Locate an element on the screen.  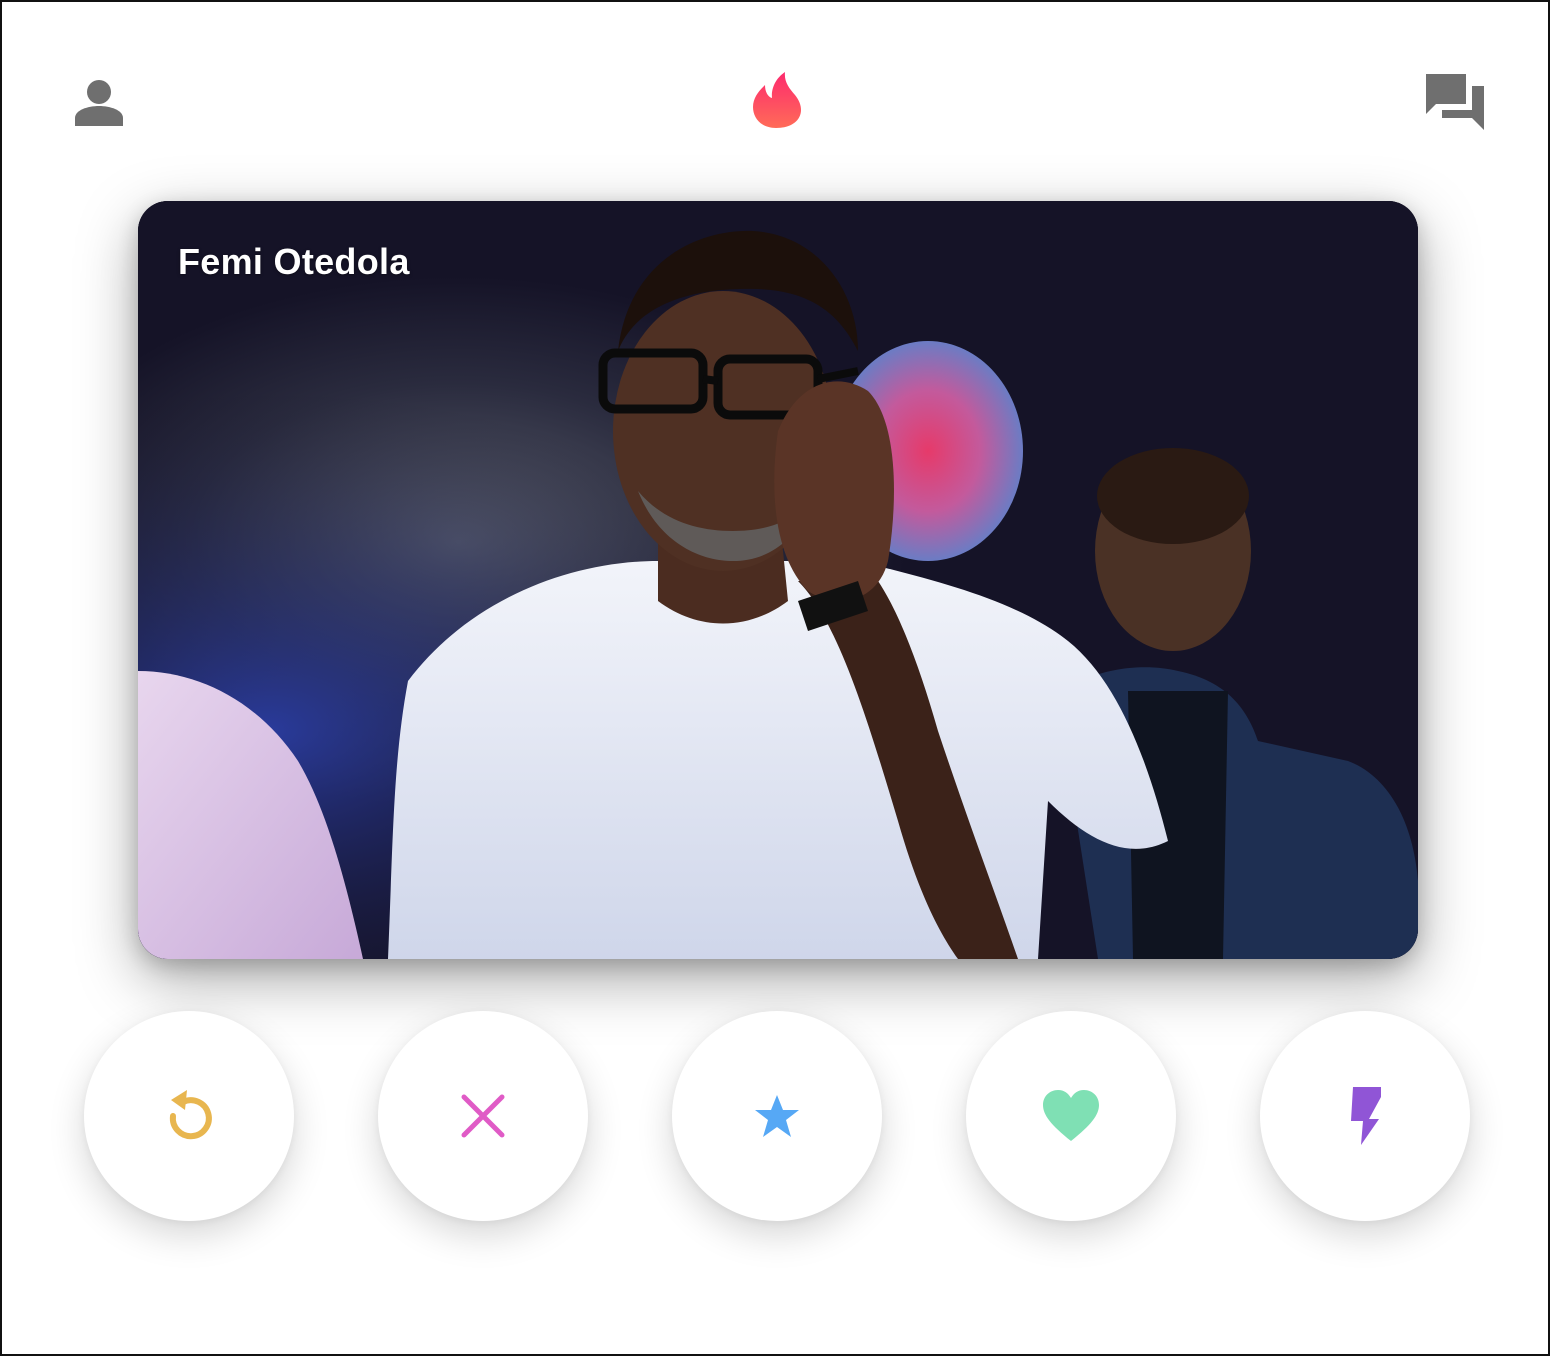
rewind-icon is located at coordinates (190, 1115).